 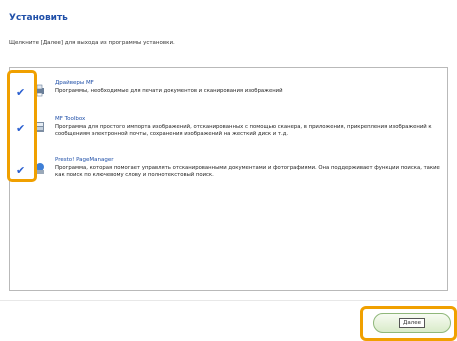 I want to click on component-name: Presto! PageManager, so click(x=84, y=160).